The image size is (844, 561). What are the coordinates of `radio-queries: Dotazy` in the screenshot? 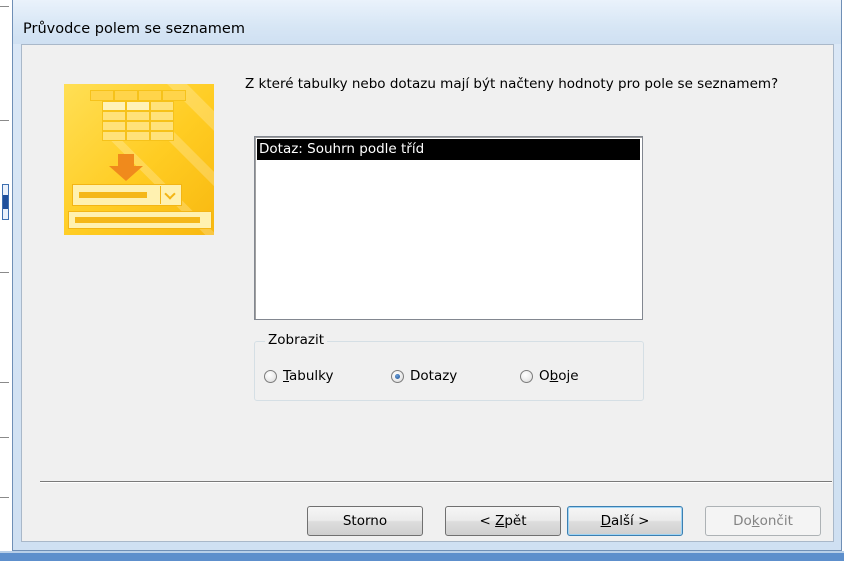 It's located at (424, 376).